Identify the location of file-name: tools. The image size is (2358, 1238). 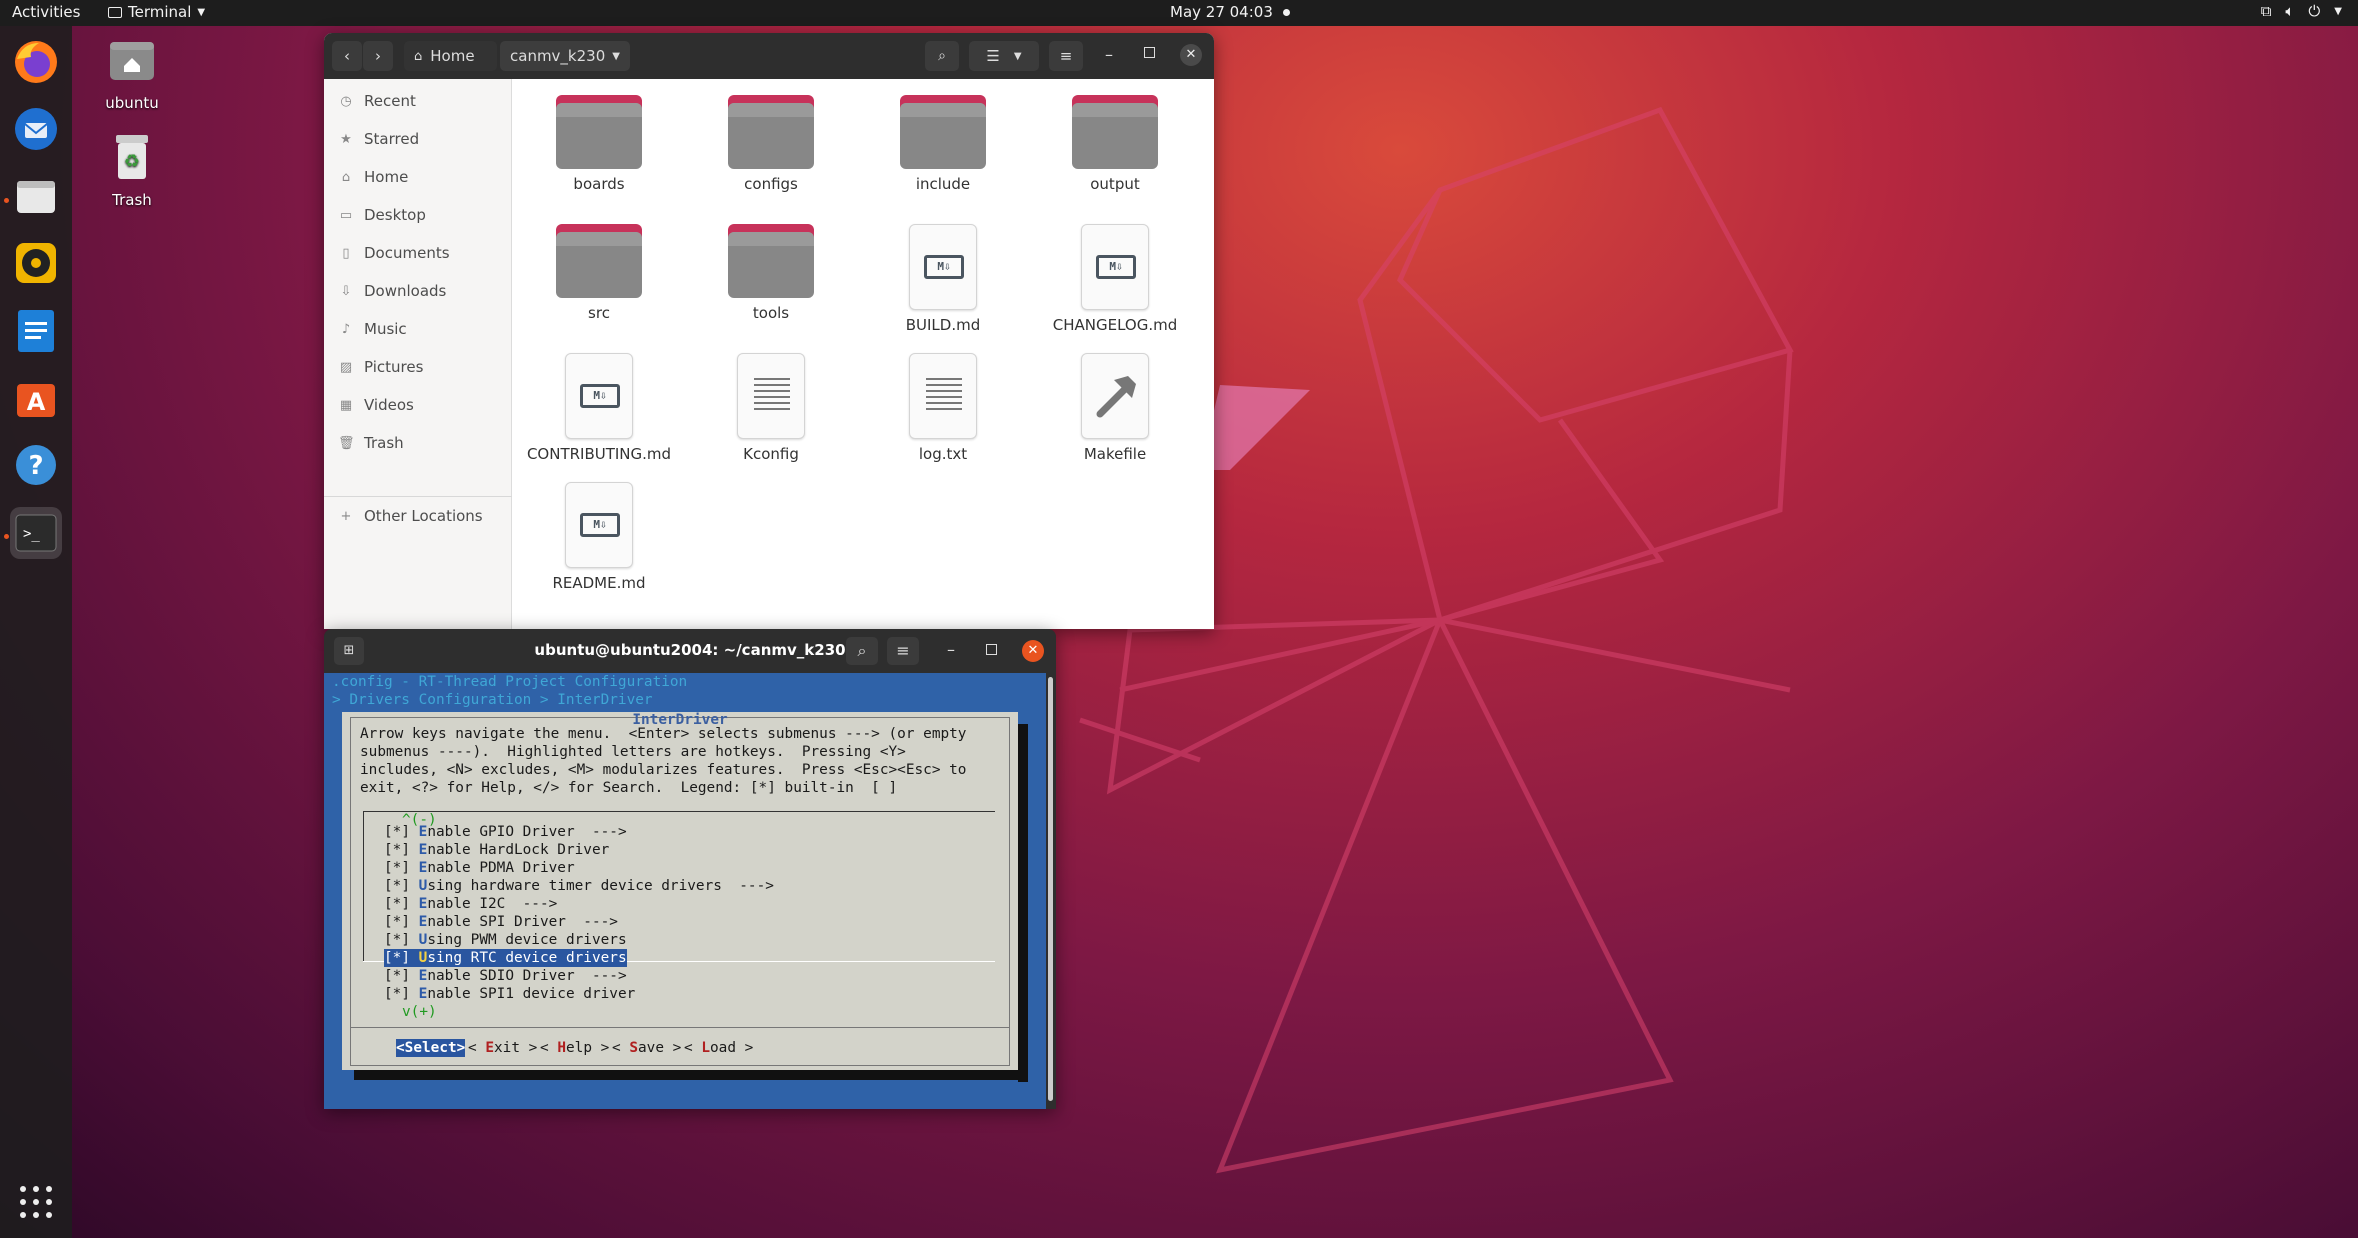
(771, 313).